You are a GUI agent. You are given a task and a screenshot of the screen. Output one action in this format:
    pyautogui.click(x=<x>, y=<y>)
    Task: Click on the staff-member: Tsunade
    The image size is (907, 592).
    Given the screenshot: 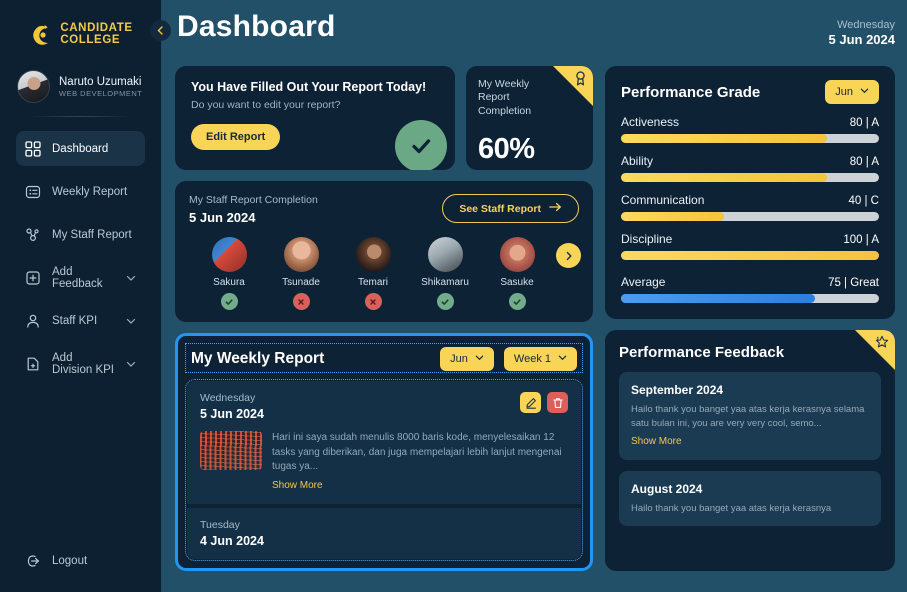 What is the action you would take?
    pyautogui.click(x=301, y=273)
    